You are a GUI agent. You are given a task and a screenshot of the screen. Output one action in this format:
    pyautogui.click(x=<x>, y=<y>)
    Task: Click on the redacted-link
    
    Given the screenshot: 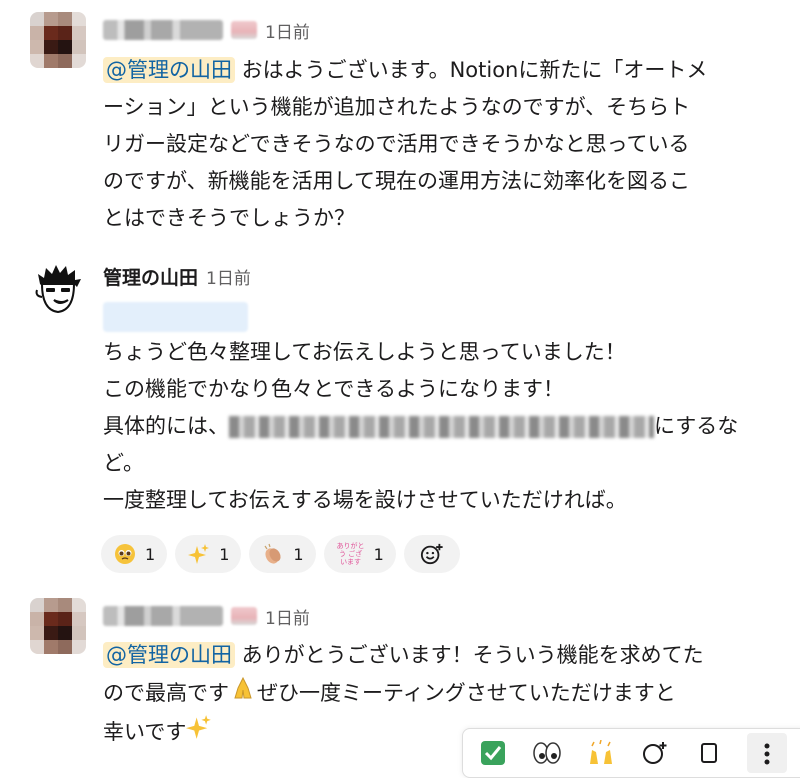 What is the action you would take?
    pyautogui.click(x=175, y=317)
    